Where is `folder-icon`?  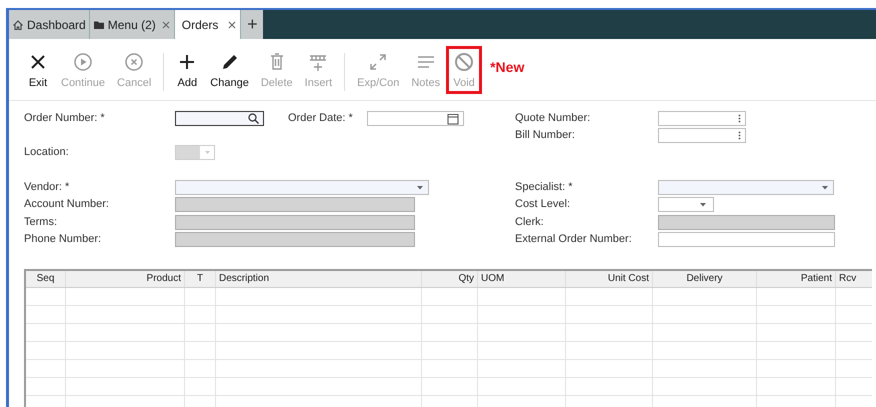 folder-icon is located at coordinates (98, 24).